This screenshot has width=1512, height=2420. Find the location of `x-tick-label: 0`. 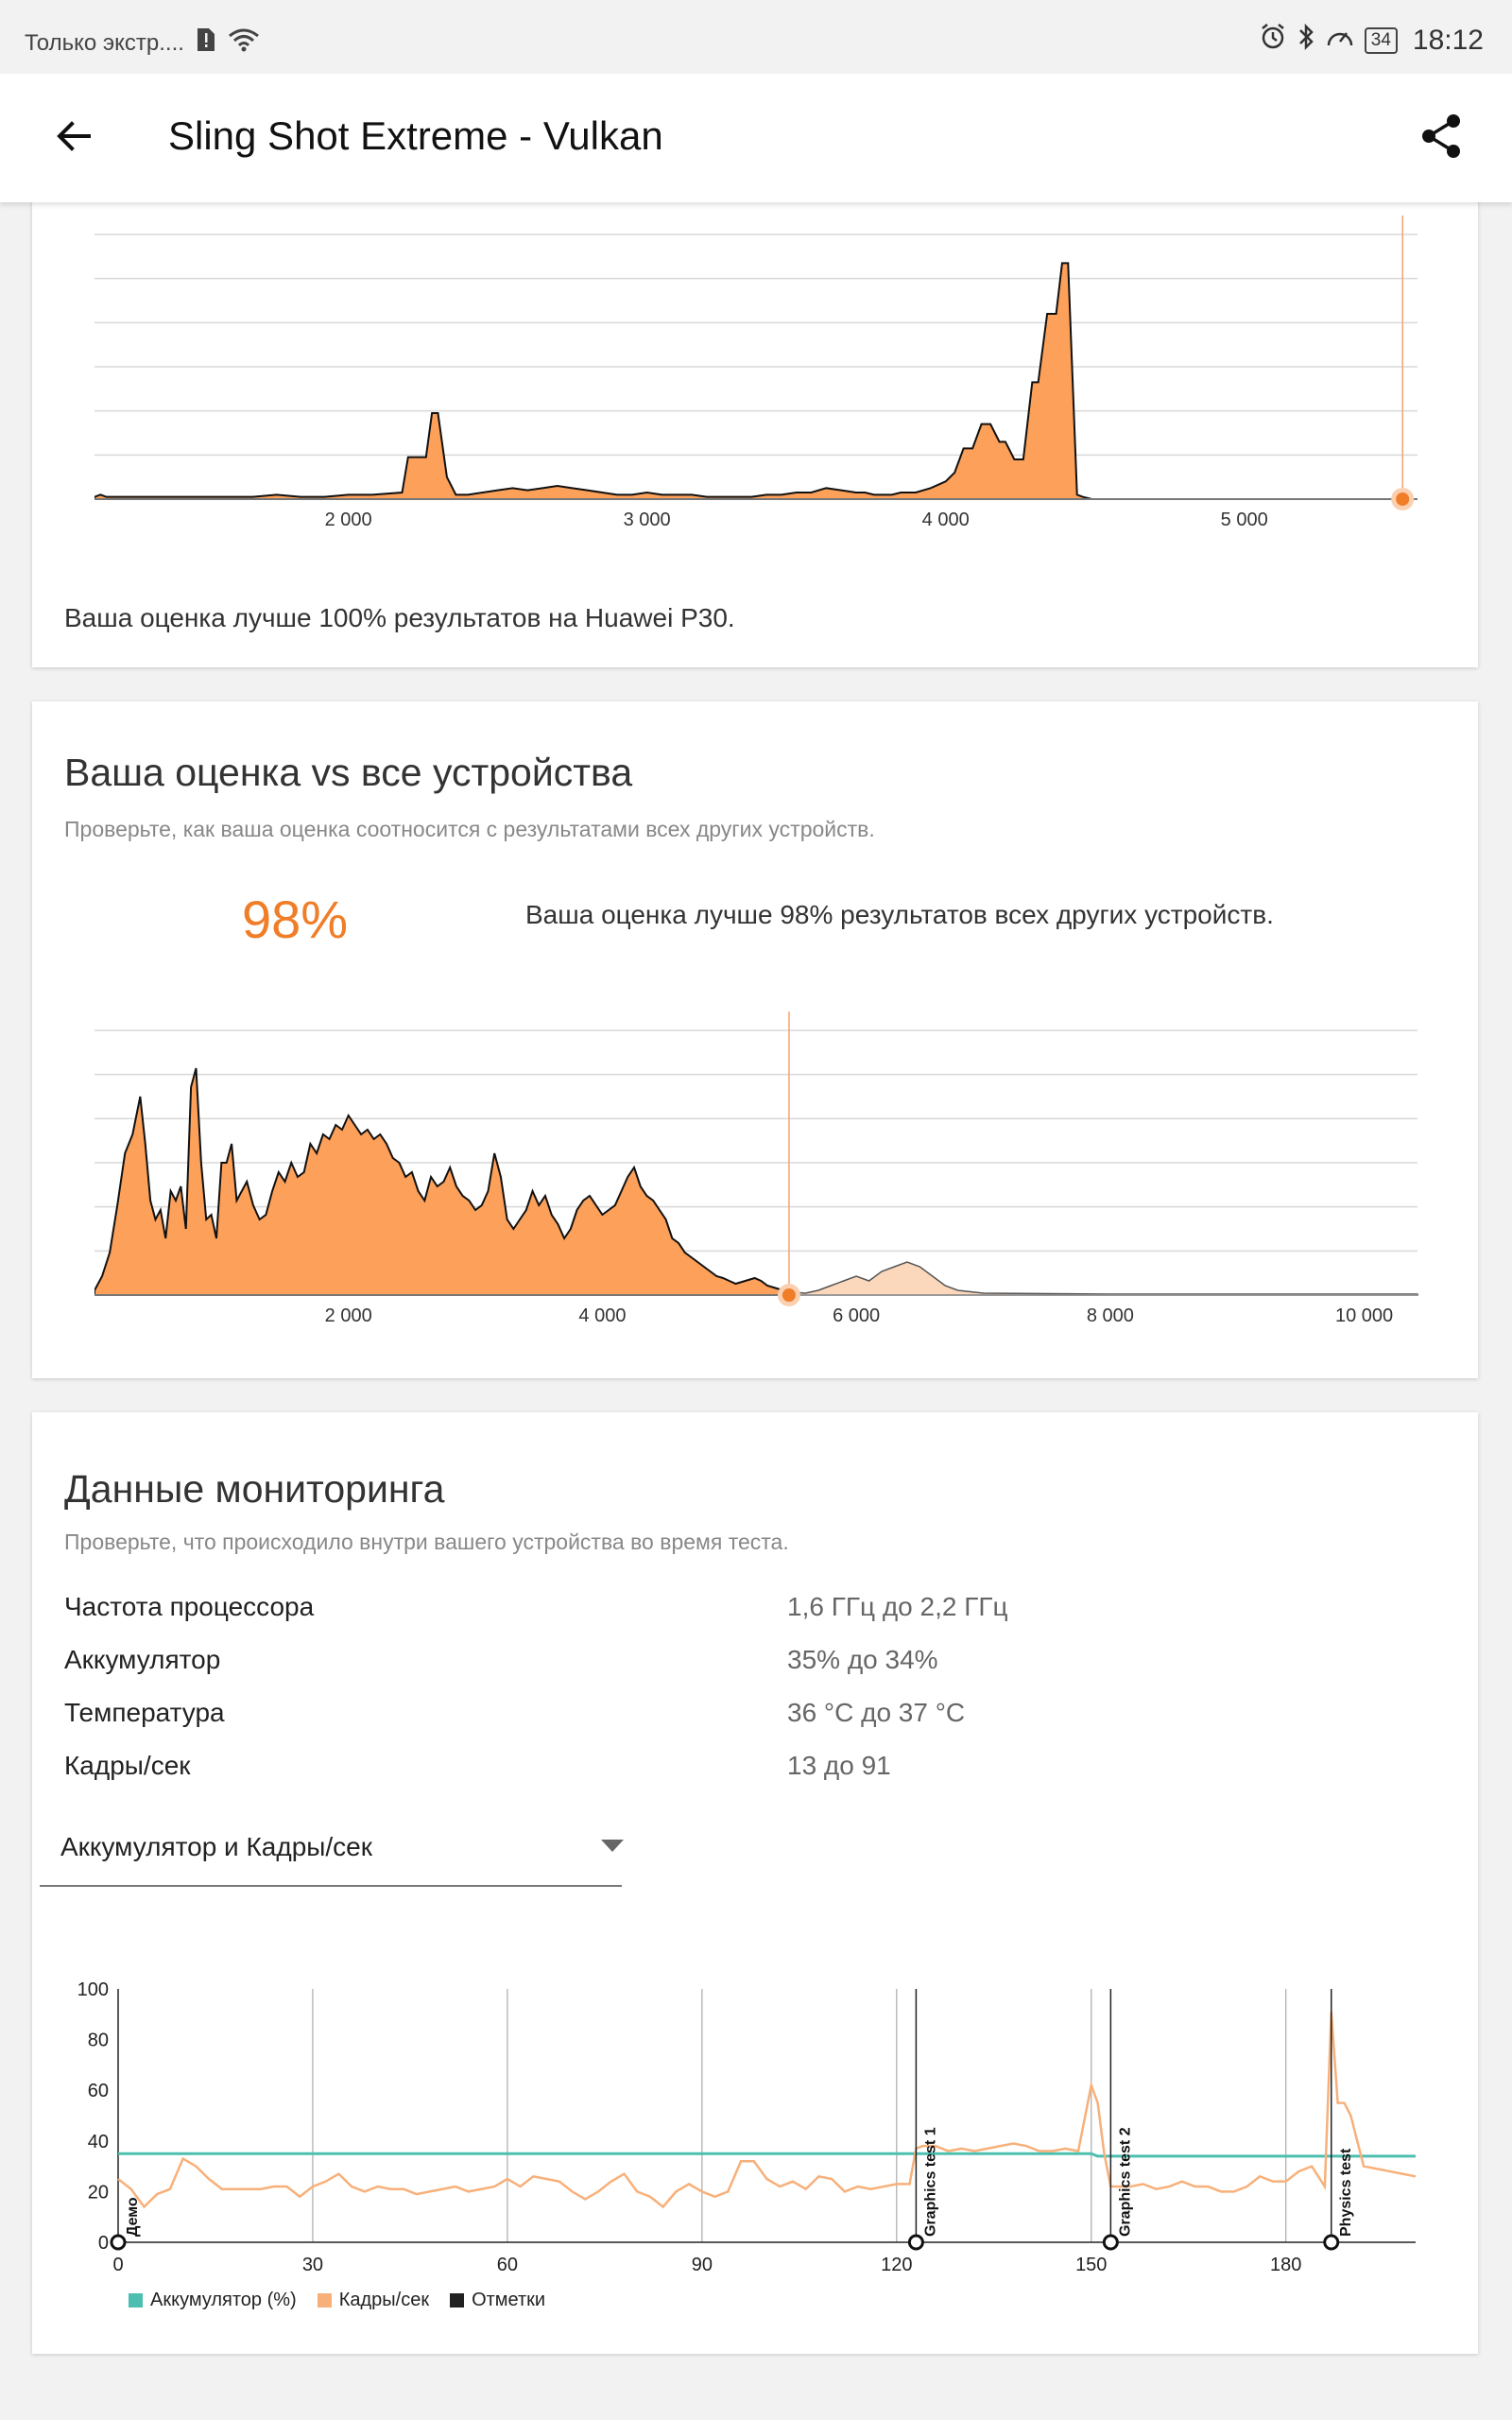

x-tick-label: 0 is located at coordinates (117, 2265).